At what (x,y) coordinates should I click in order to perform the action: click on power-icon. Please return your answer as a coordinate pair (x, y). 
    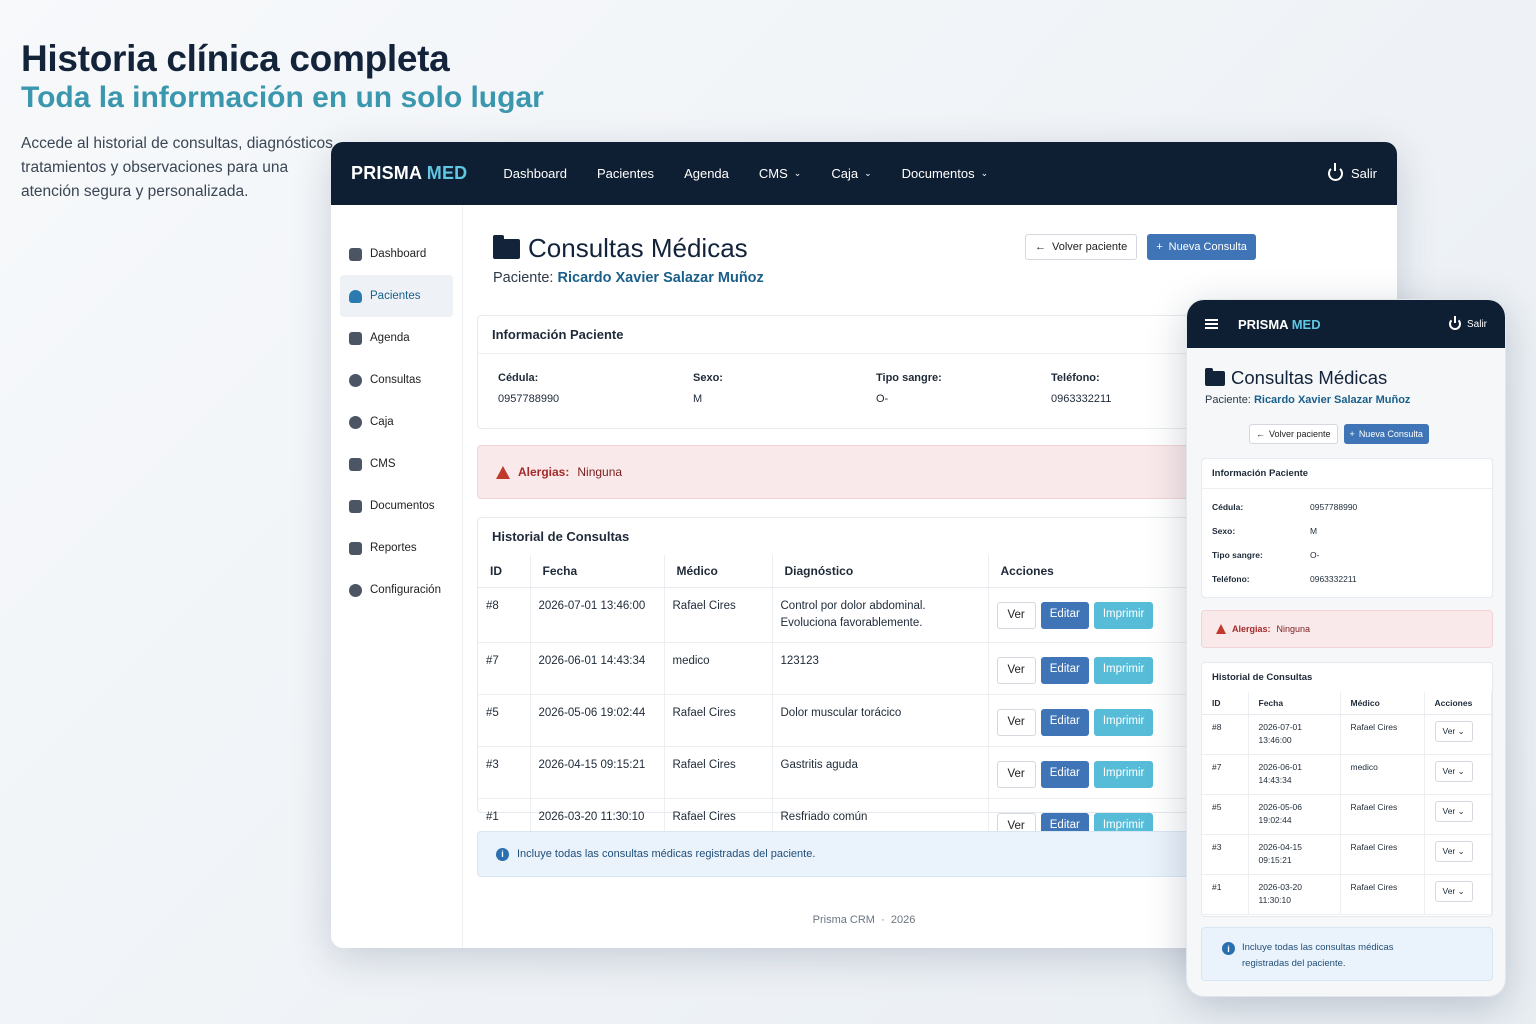
    Looking at the image, I should click on (1335, 172).